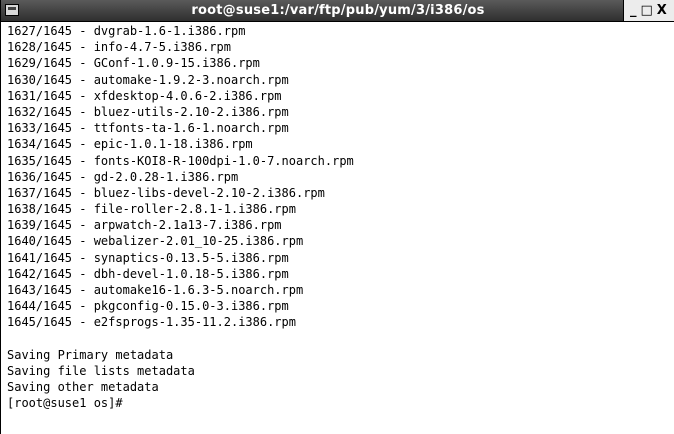 The image size is (674, 434). What do you see at coordinates (662, 10) in the screenshot?
I see `close-icon: X` at bounding box center [662, 10].